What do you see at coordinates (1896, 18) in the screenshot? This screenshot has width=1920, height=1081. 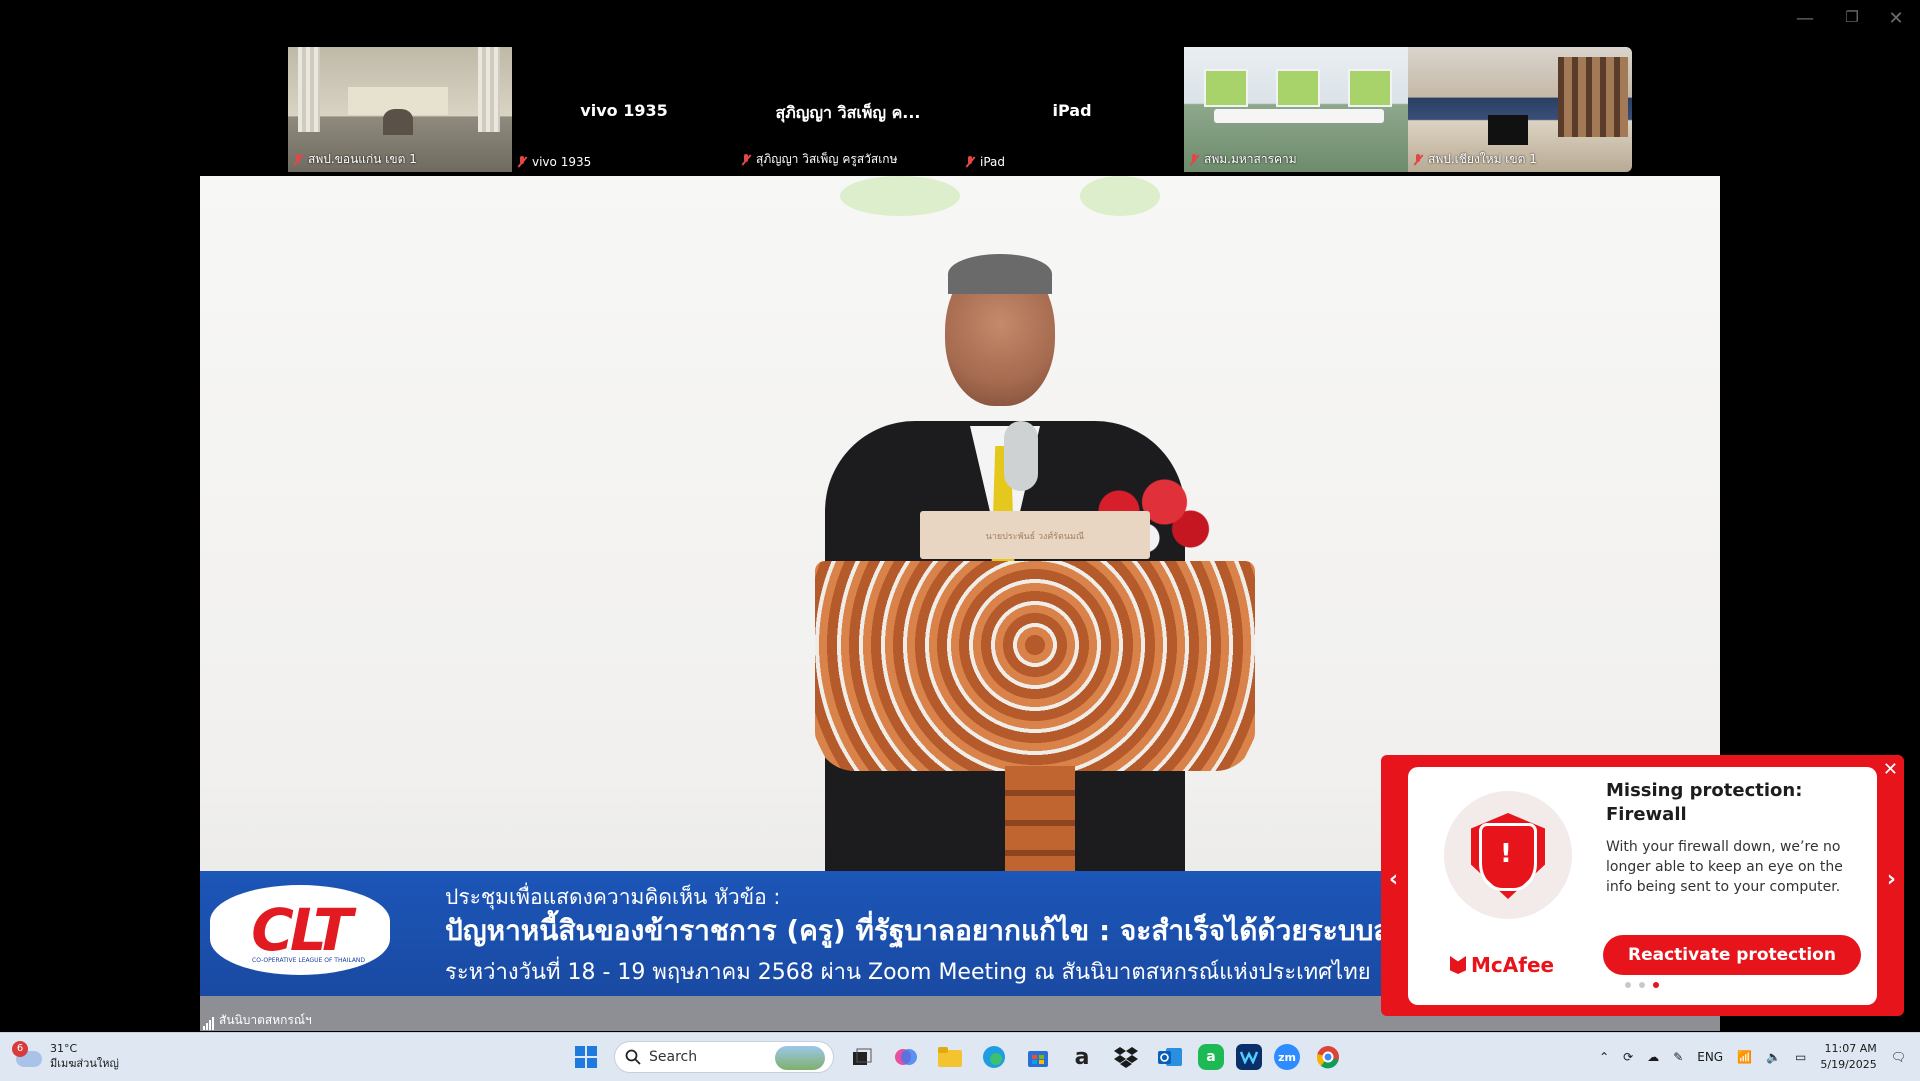 I see `close-window-button: ✕` at bounding box center [1896, 18].